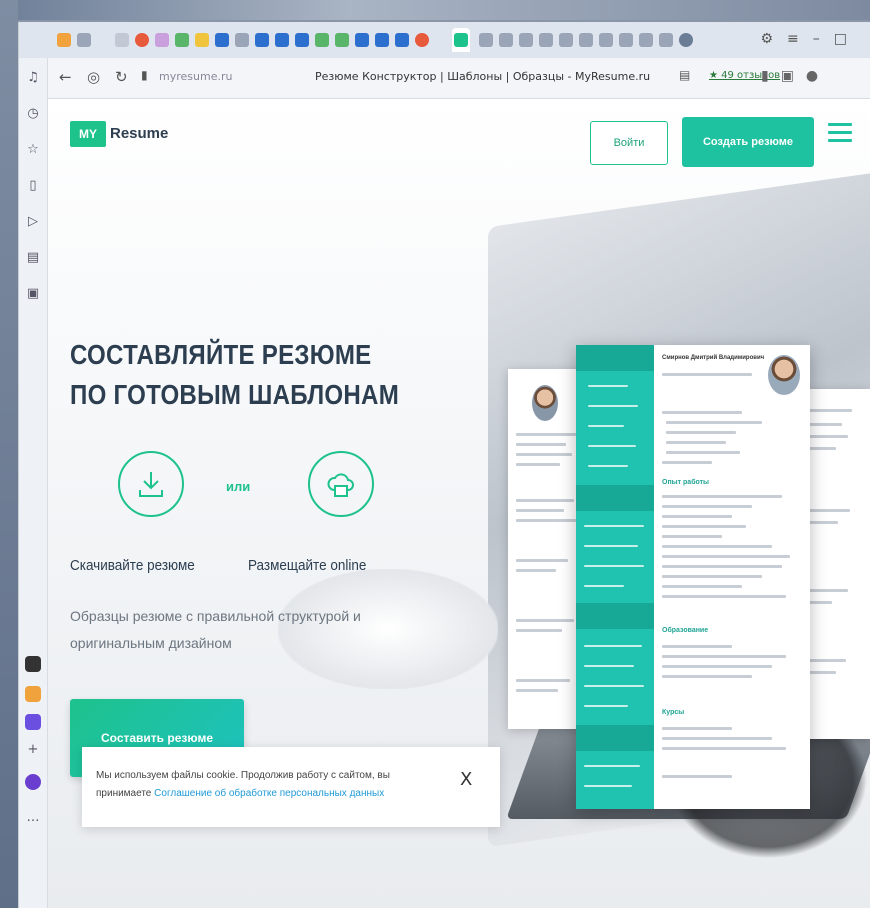  What do you see at coordinates (221, 354) in the screenshot?
I see `headline-line-1: СОСТАВЛЯЙТЕ РЕЗЮМЕ` at bounding box center [221, 354].